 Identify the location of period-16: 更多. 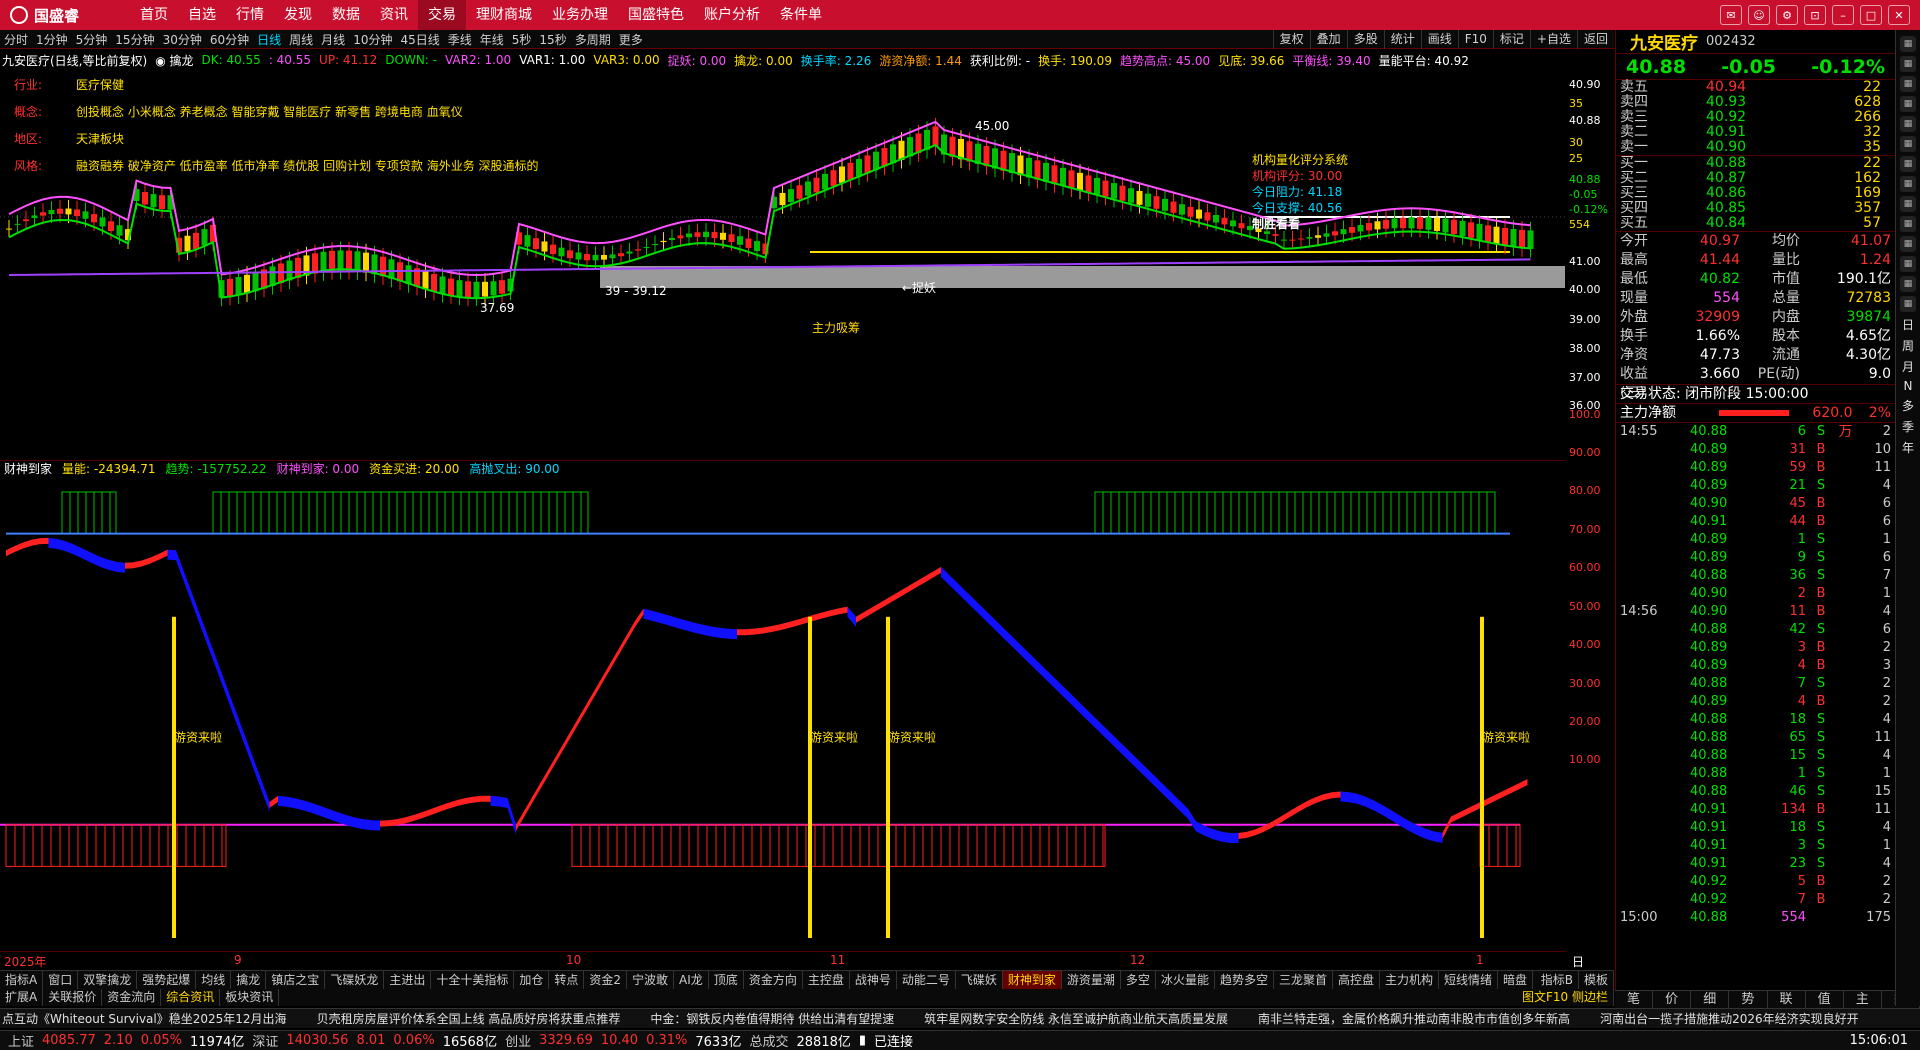
(631, 39).